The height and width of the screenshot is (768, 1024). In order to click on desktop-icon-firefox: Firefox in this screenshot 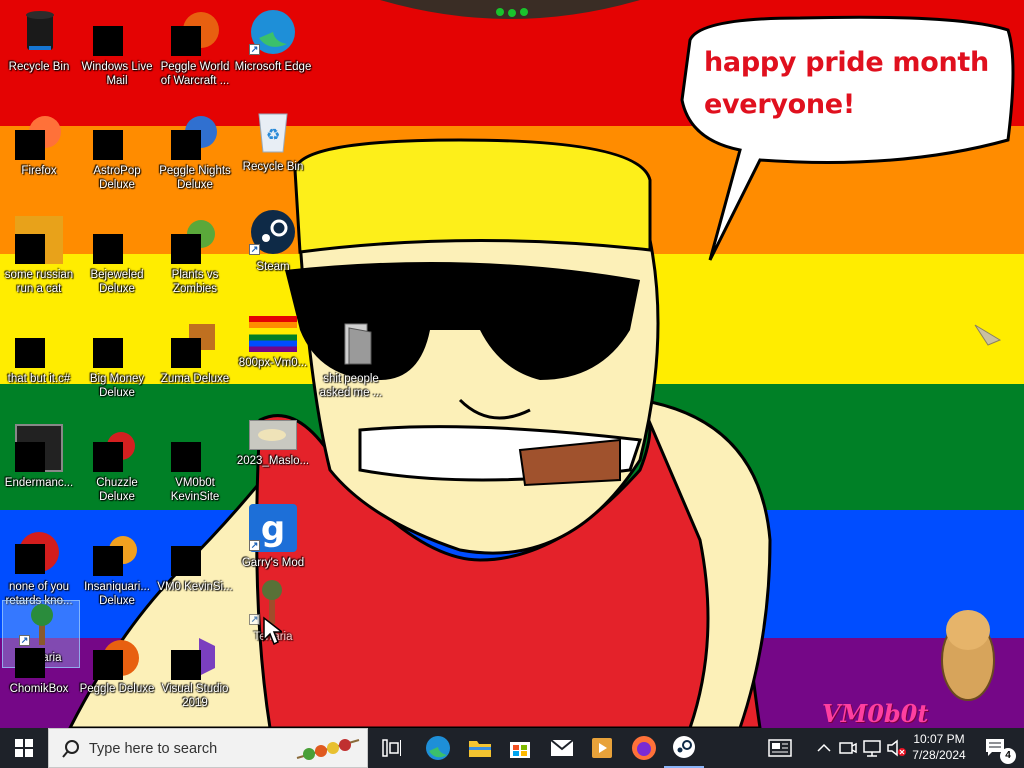, I will do `click(39, 156)`.